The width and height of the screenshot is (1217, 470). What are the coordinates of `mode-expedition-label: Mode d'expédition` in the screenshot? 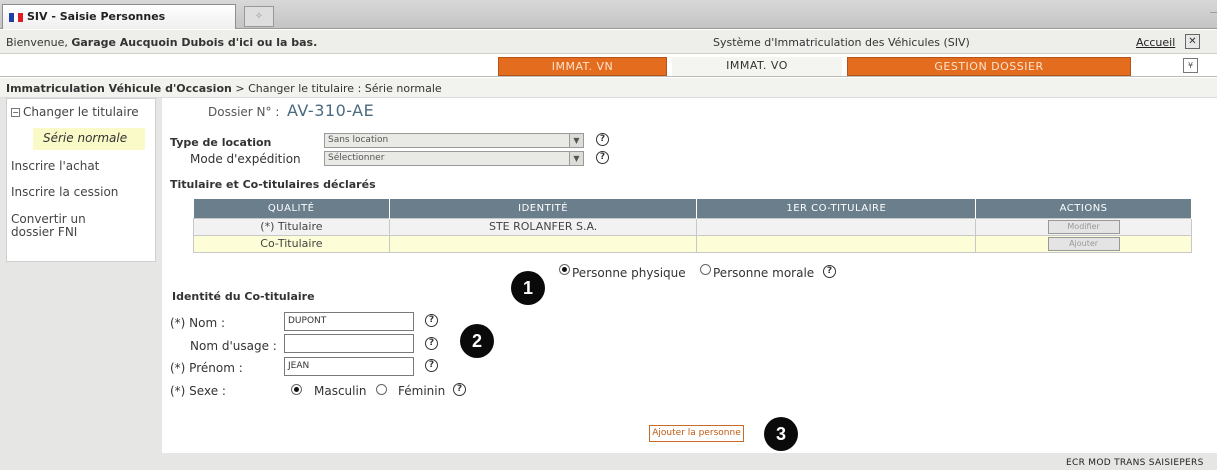 It's located at (245, 159).